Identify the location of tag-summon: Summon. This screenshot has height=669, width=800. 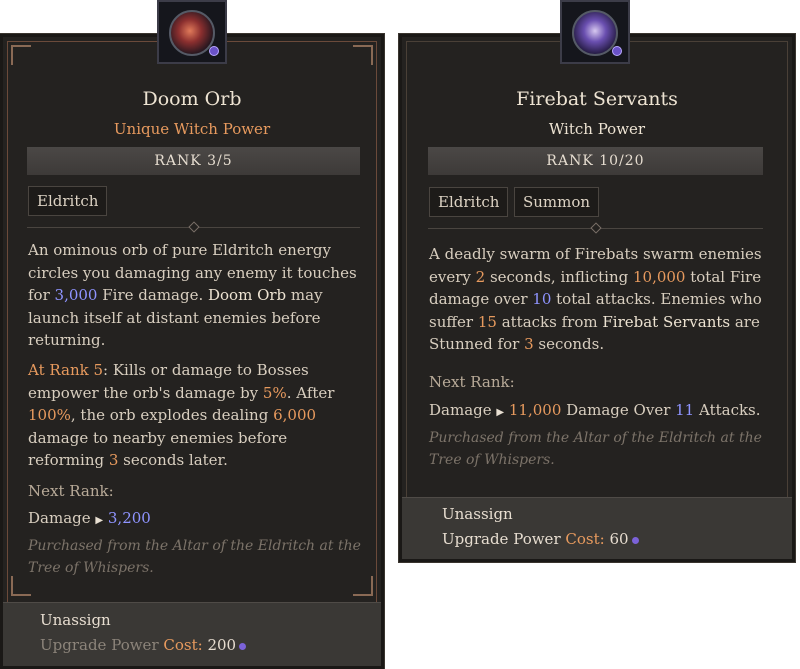
(557, 202).